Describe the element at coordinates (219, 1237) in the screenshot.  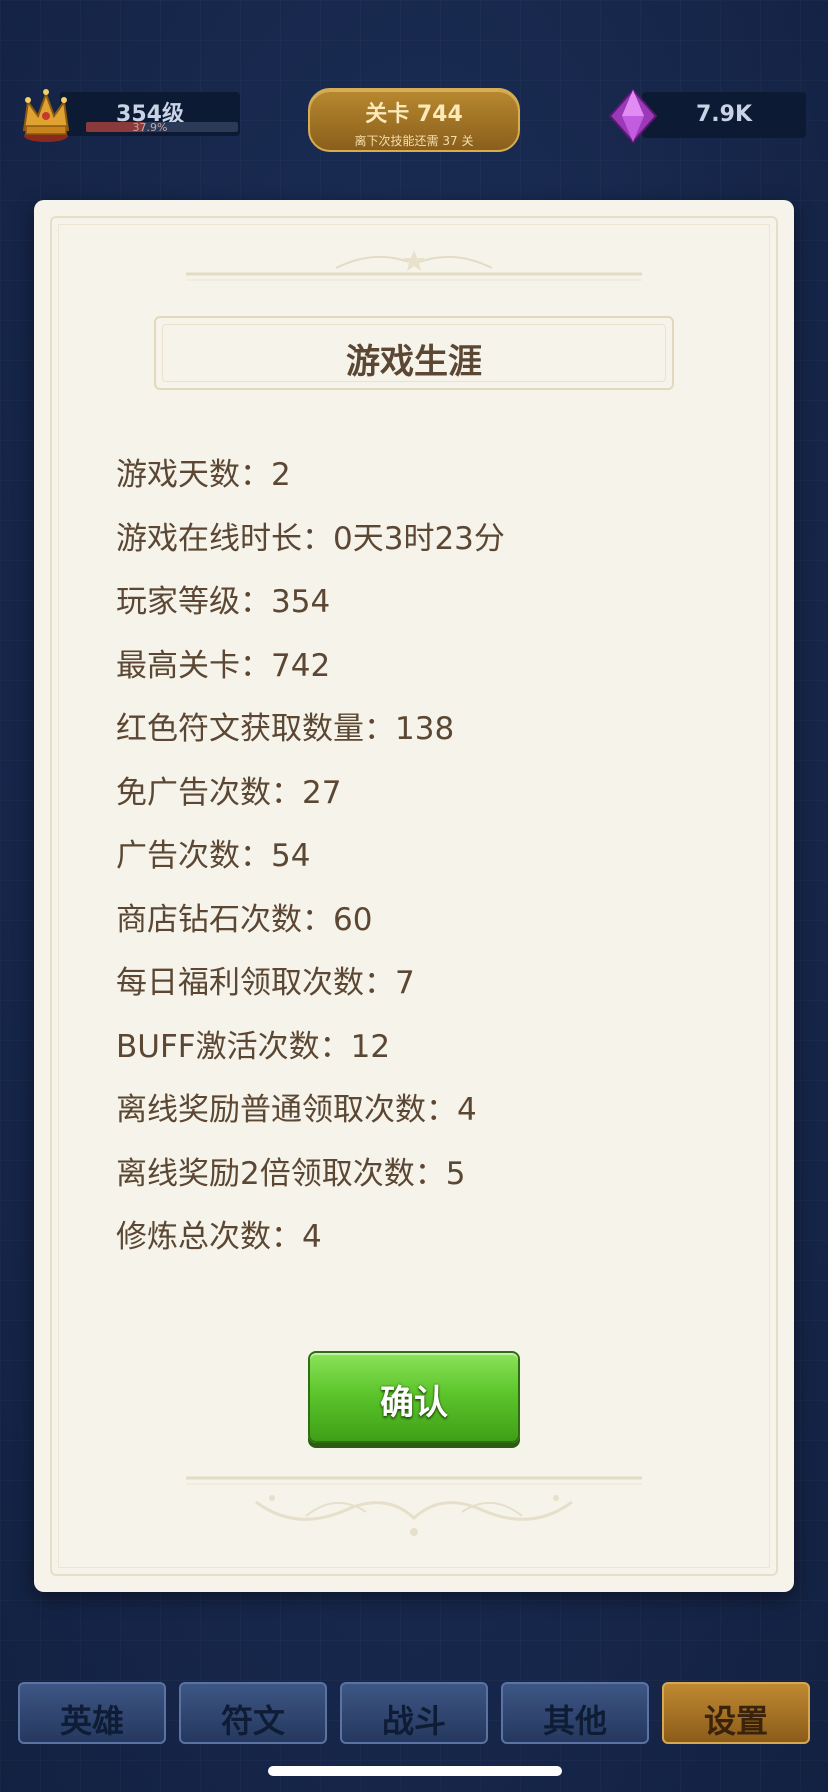
I see `stat-training-total: 修炼总次数：4` at that location.